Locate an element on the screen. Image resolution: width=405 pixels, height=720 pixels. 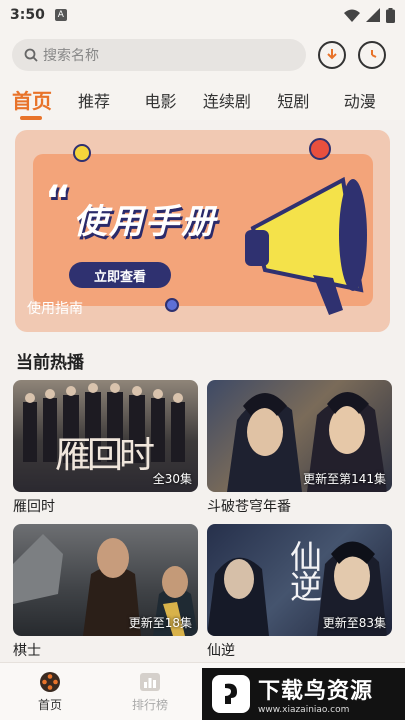
thumbnail-overlay-title: 雁回时 is located at coordinates (105, 455).